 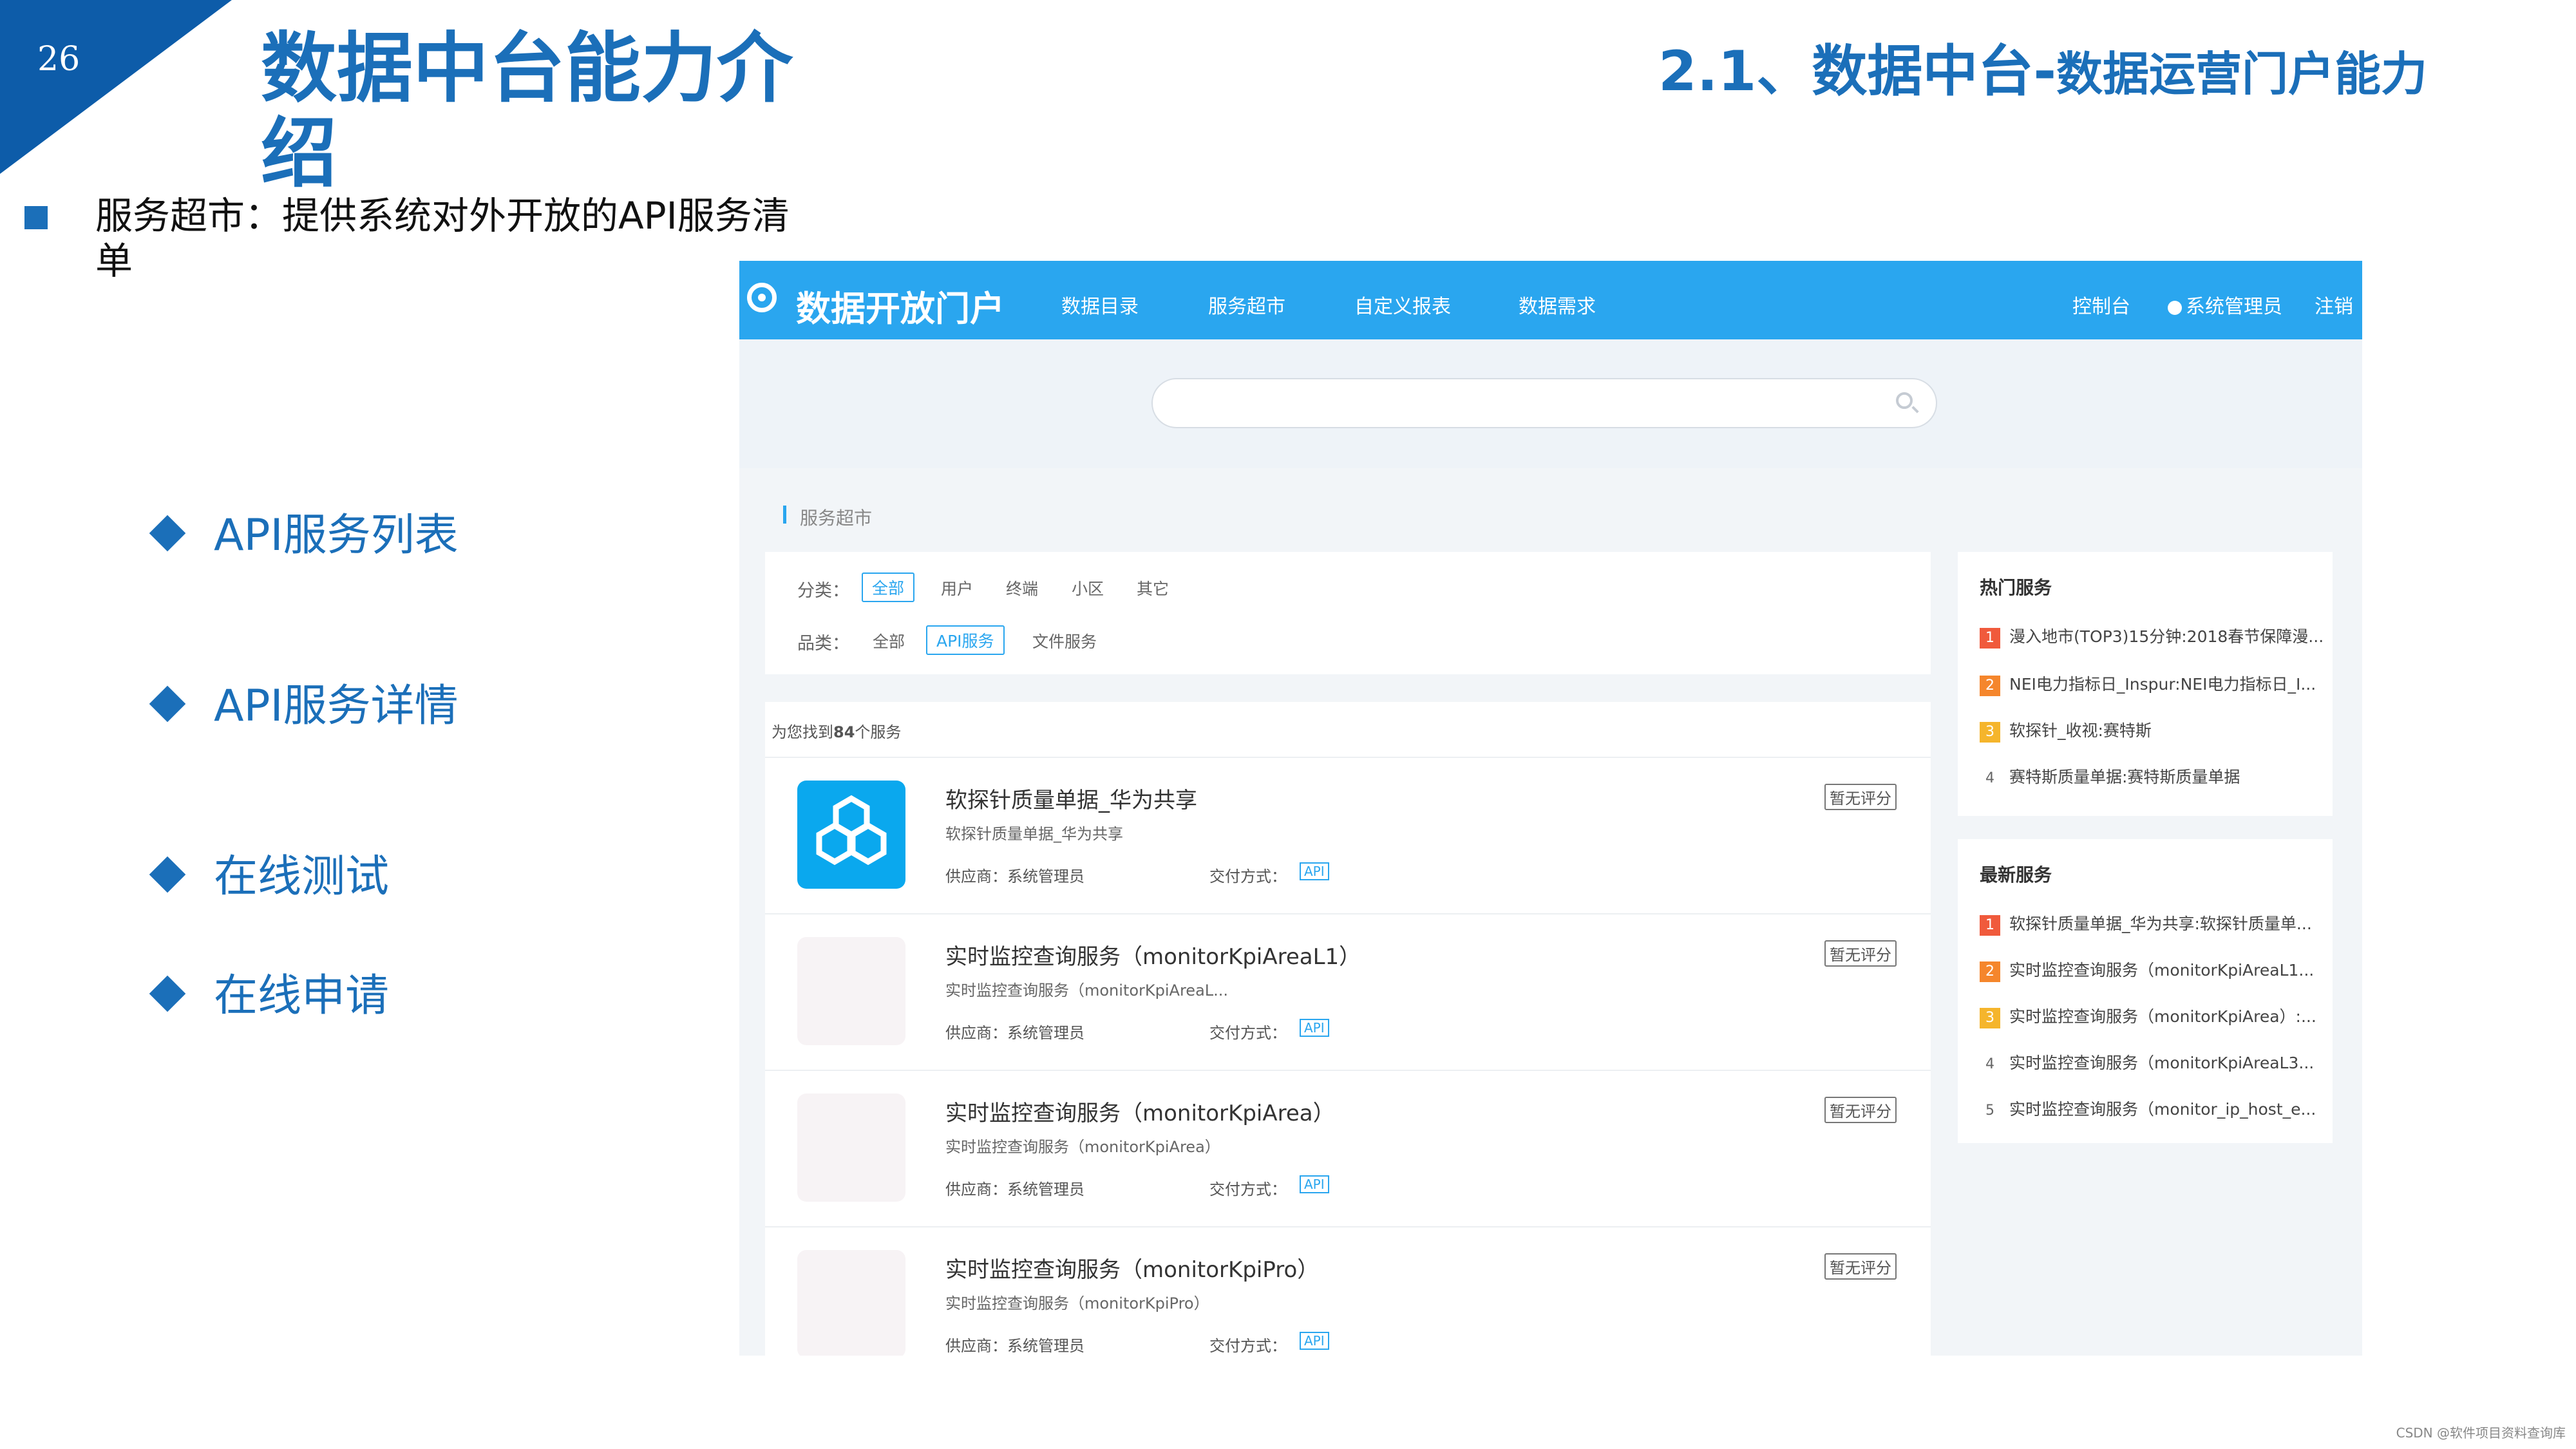 What do you see at coordinates (2481, 1433) in the screenshot?
I see `watermark: CSDN @软件项目资料查询库` at bounding box center [2481, 1433].